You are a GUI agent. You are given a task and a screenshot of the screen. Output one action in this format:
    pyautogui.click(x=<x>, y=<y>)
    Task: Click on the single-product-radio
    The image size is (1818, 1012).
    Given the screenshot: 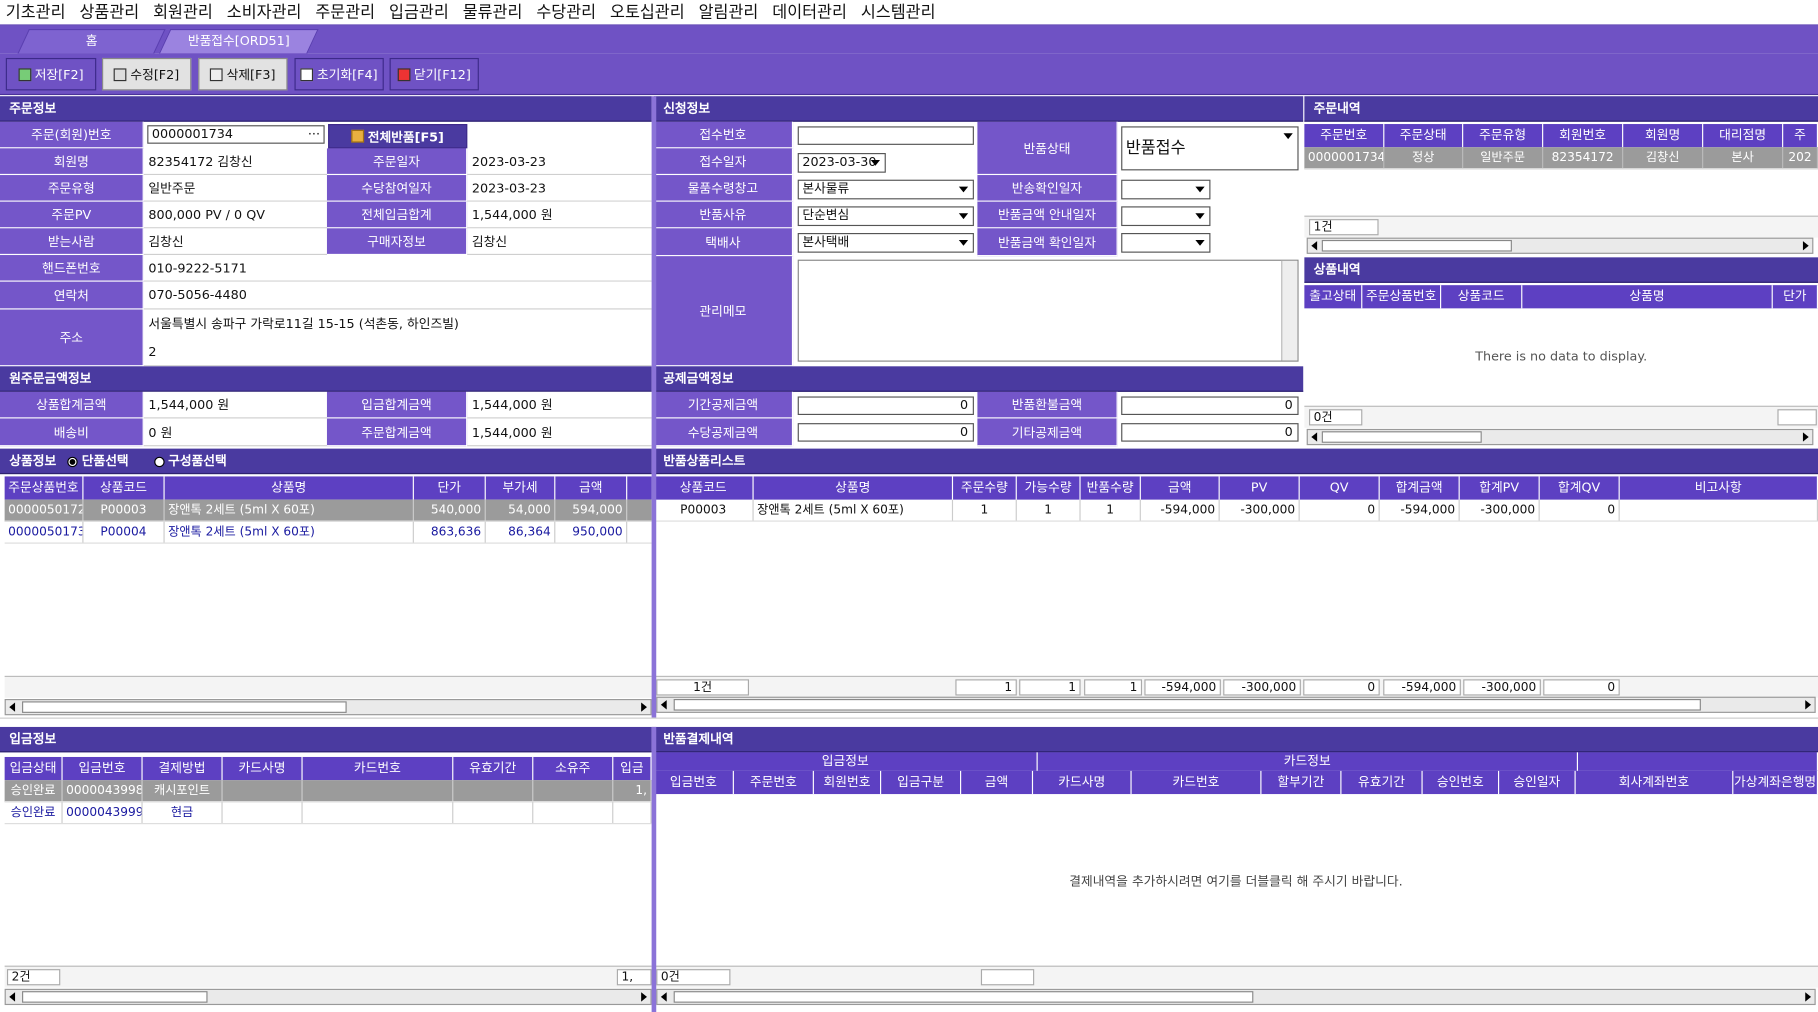 What is the action you would take?
    pyautogui.click(x=73, y=461)
    